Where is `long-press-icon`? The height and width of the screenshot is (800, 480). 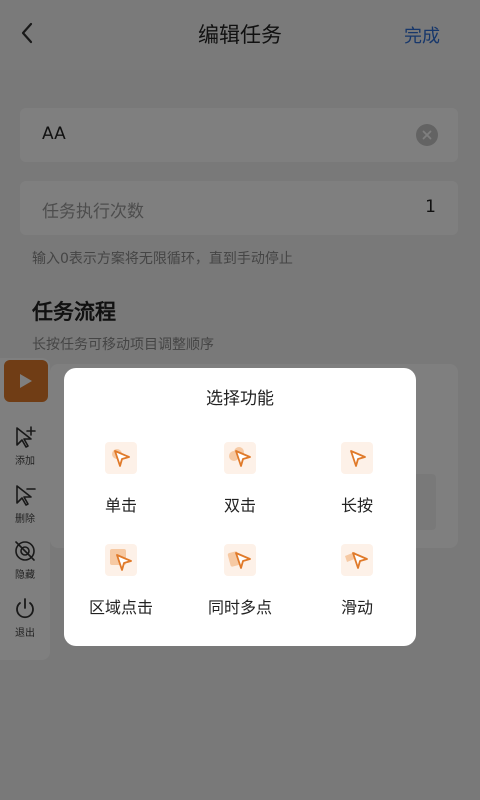
long-press-icon is located at coordinates (357, 458).